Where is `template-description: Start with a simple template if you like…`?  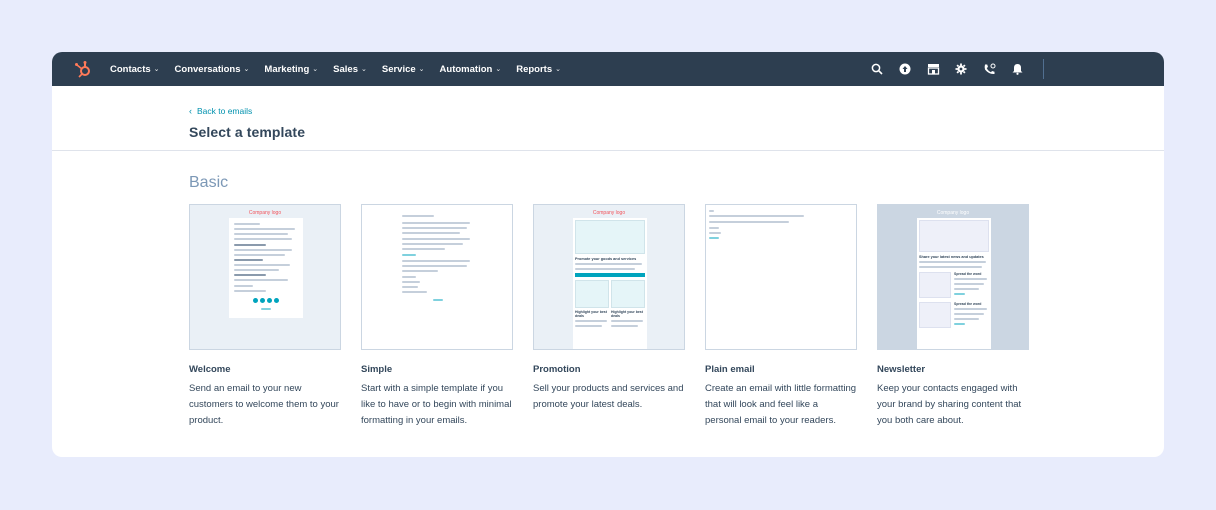 template-description: Start with a simple template if you like… is located at coordinates (436, 404).